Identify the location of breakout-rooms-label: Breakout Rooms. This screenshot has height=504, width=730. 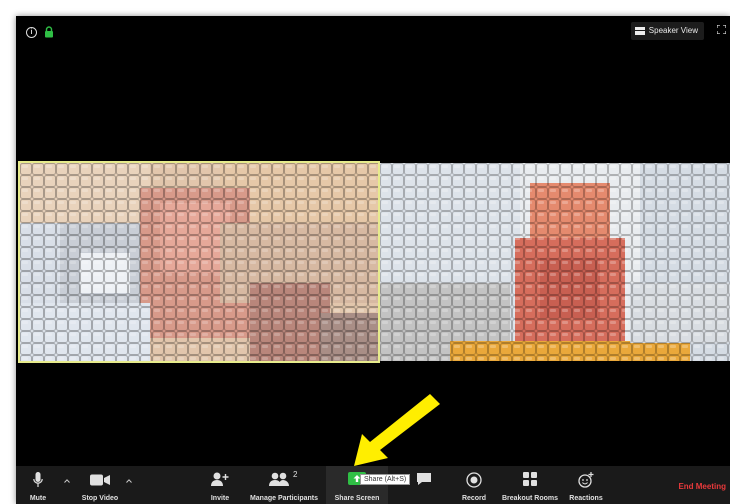
(529, 498).